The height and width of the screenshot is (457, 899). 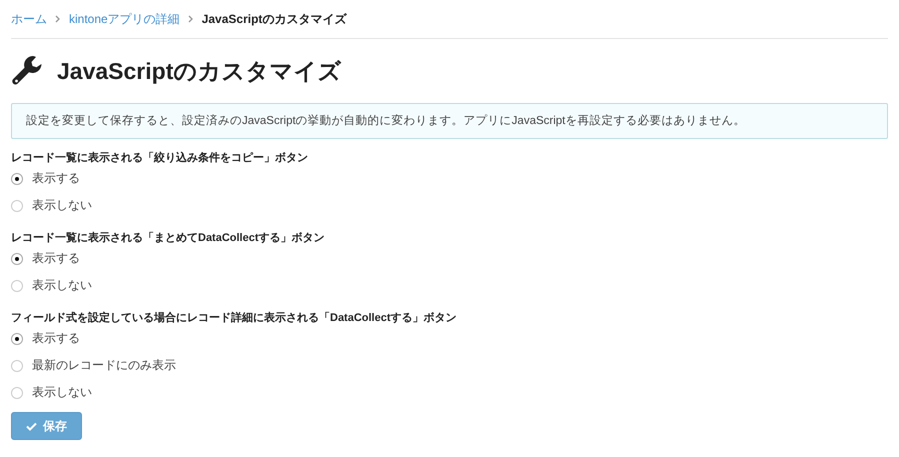 What do you see at coordinates (124, 19) in the screenshot?
I see `breadcrumb-link: kintoneアプリの詳細` at bounding box center [124, 19].